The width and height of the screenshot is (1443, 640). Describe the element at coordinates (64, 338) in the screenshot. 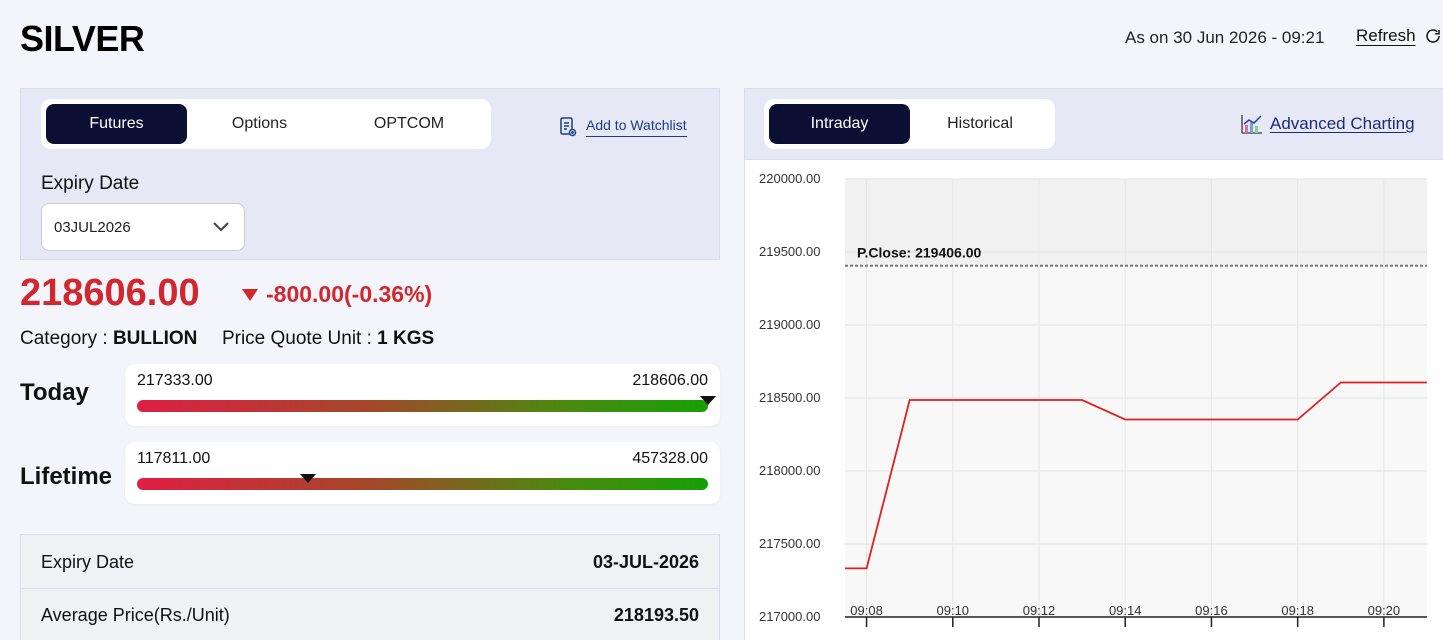

I see `category-label: Category :` at that location.